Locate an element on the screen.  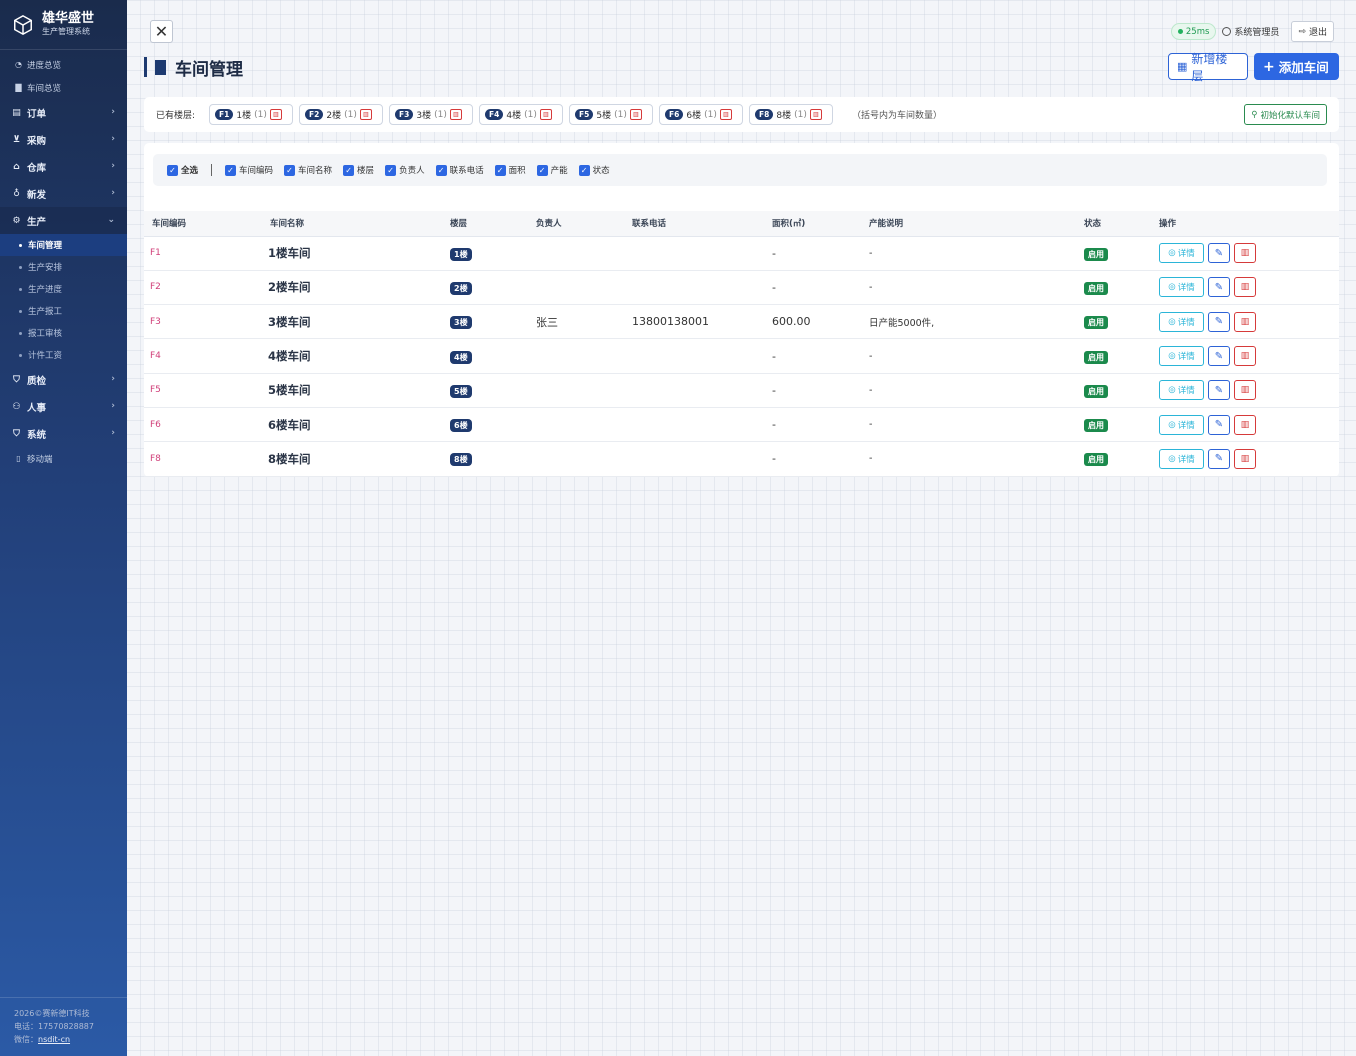
checkbox-checked-icon: ✓ is located at coordinates (584, 170).